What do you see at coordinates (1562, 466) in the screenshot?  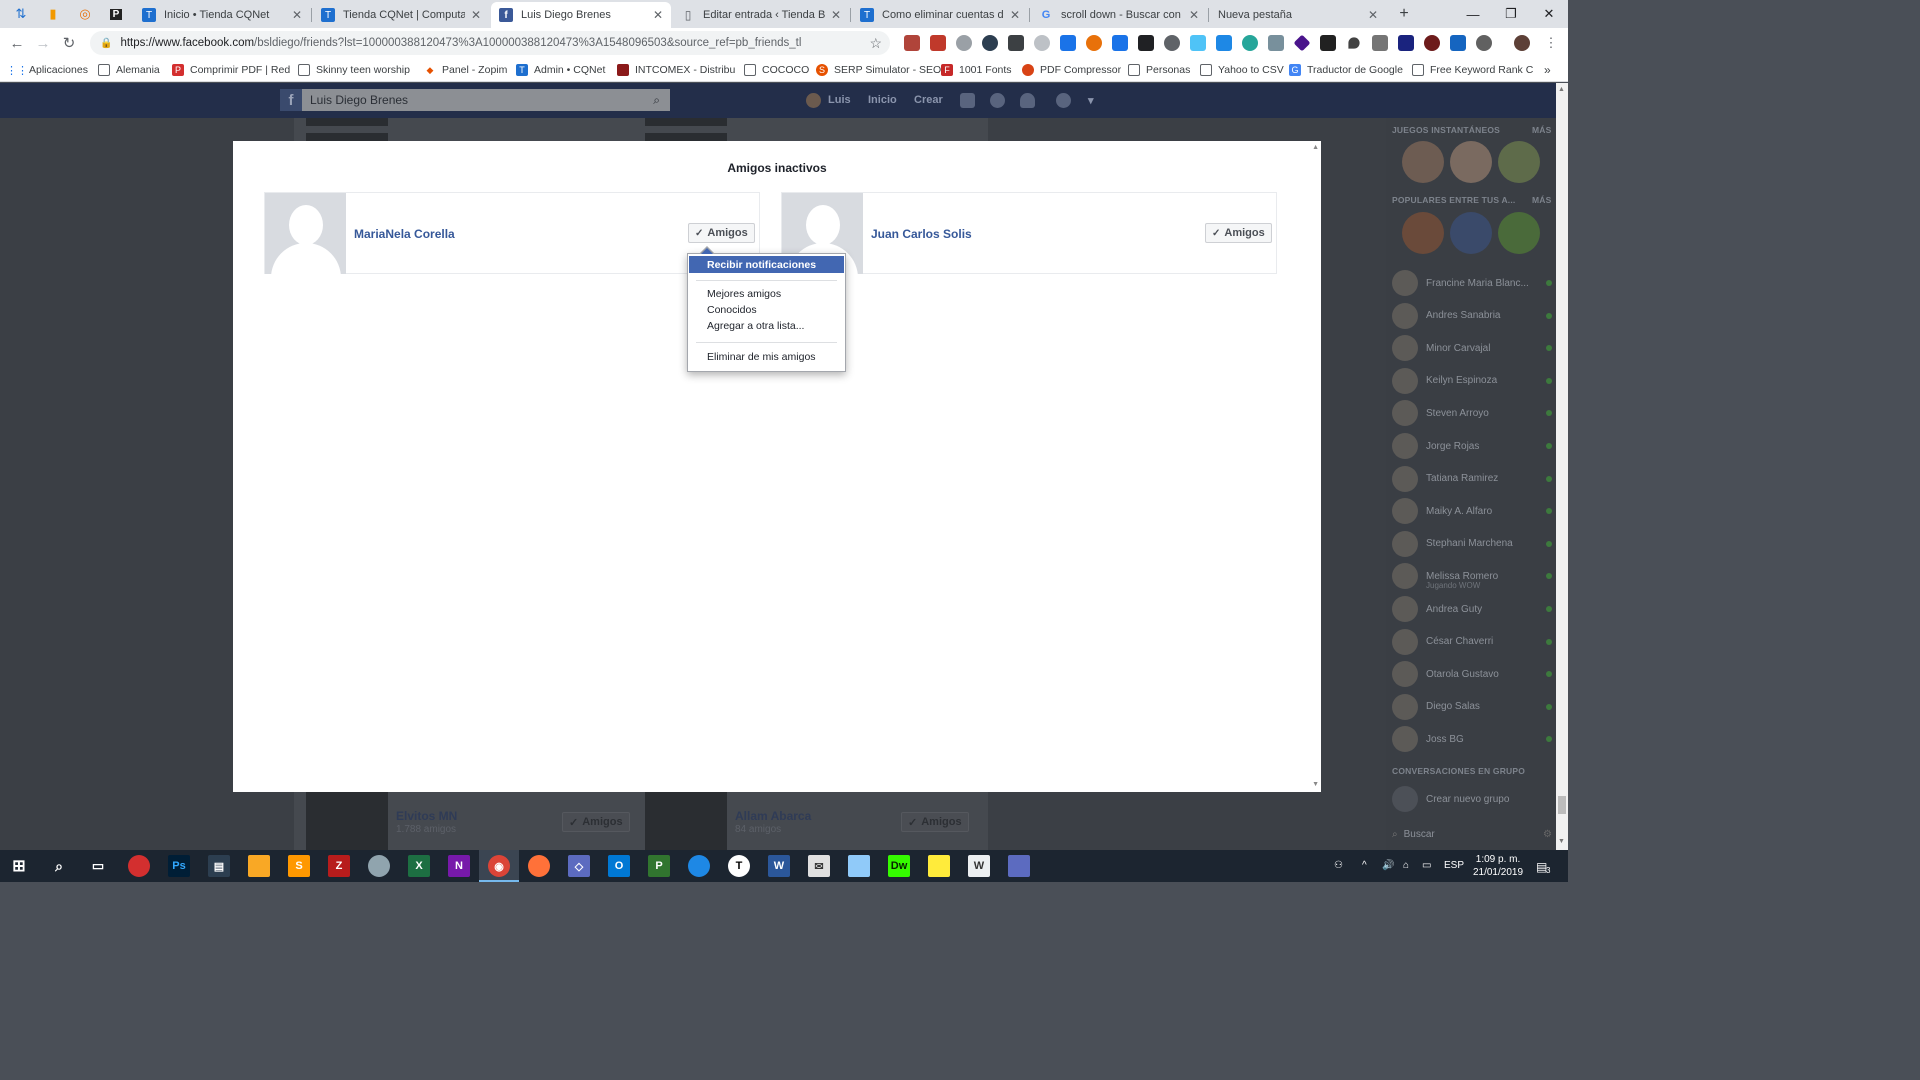 I see `page-scrollbar` at bounding box center [1562, 466].